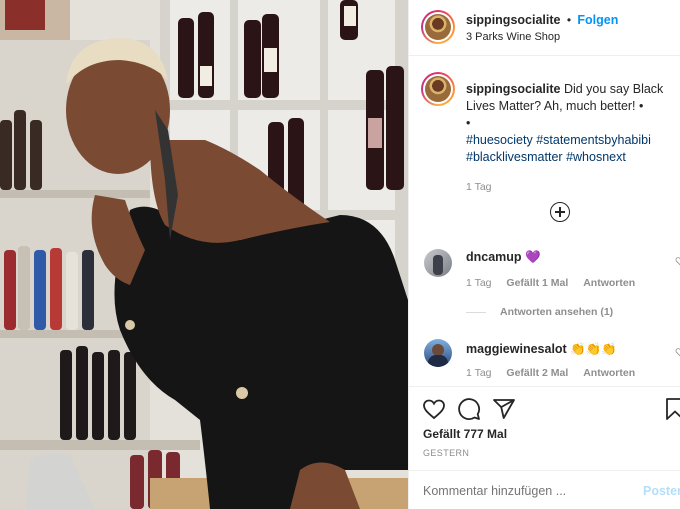 The width and height of the screenshot is (680, 509). What do you see at coordinates (446, 453) in the screenshot?
I see `post-date: GESTERN` at bounding box center [446, 453].